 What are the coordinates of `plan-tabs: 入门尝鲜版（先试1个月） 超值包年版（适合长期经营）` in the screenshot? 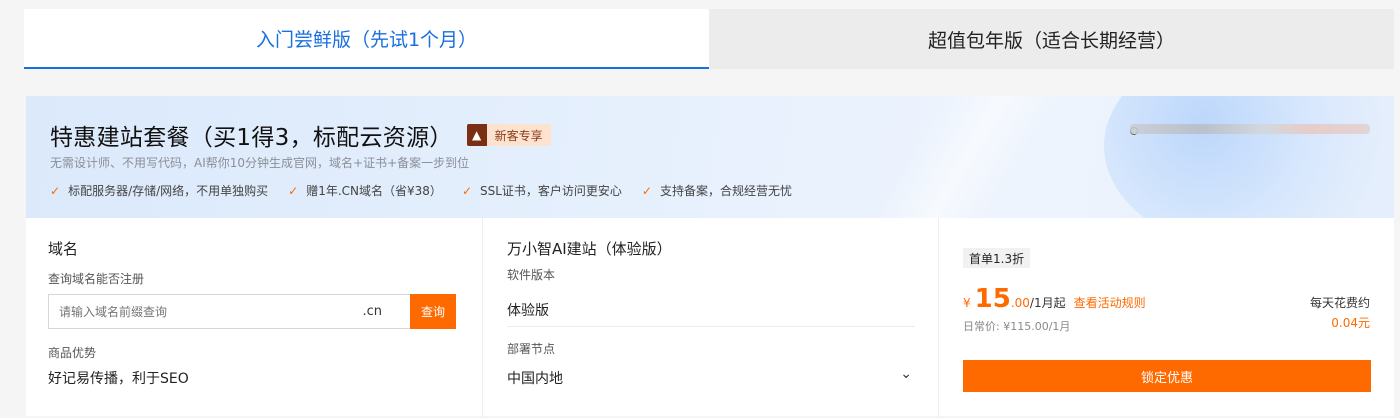 It's located at (709, 39).